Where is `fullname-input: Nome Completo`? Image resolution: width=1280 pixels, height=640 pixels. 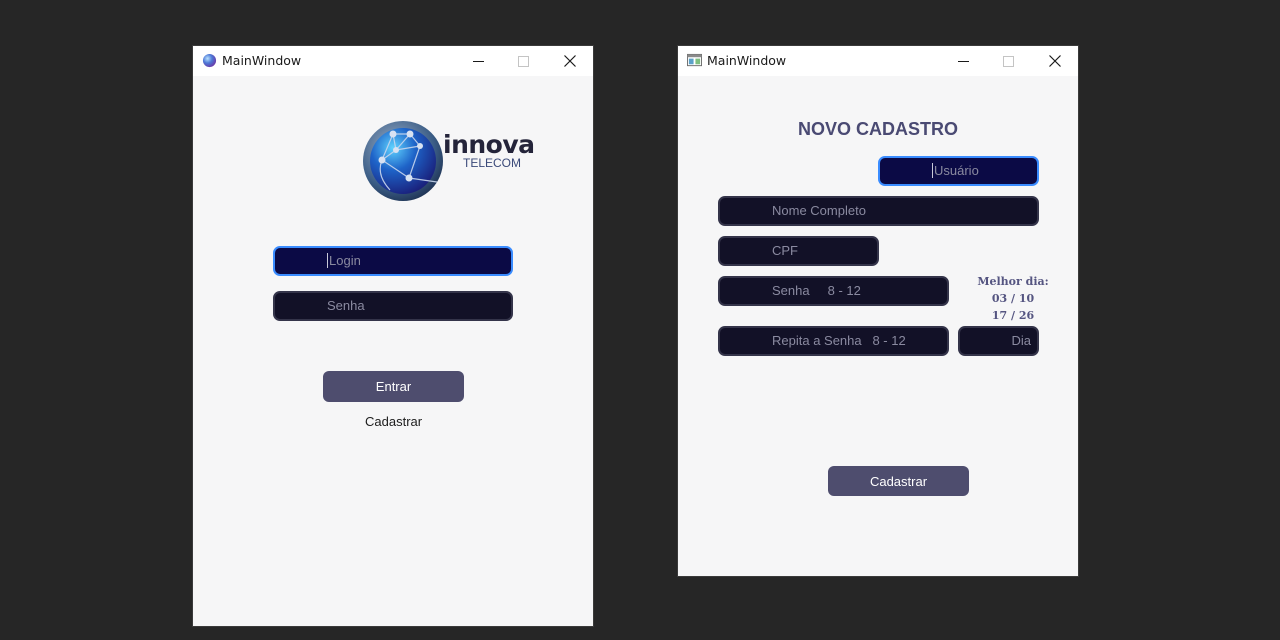
fullname-input: Nome Completo is located at coordinates (878, 211).